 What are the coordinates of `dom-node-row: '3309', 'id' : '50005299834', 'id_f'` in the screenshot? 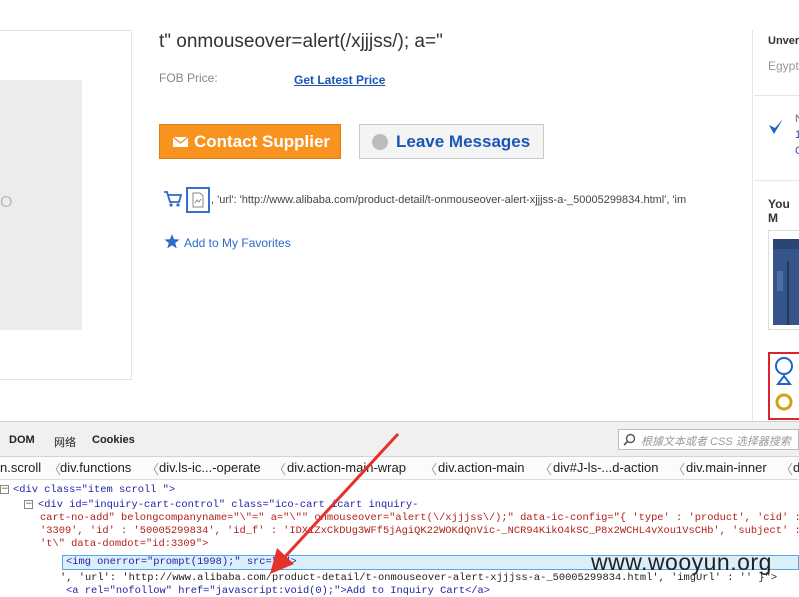 It's located at (419, 531).